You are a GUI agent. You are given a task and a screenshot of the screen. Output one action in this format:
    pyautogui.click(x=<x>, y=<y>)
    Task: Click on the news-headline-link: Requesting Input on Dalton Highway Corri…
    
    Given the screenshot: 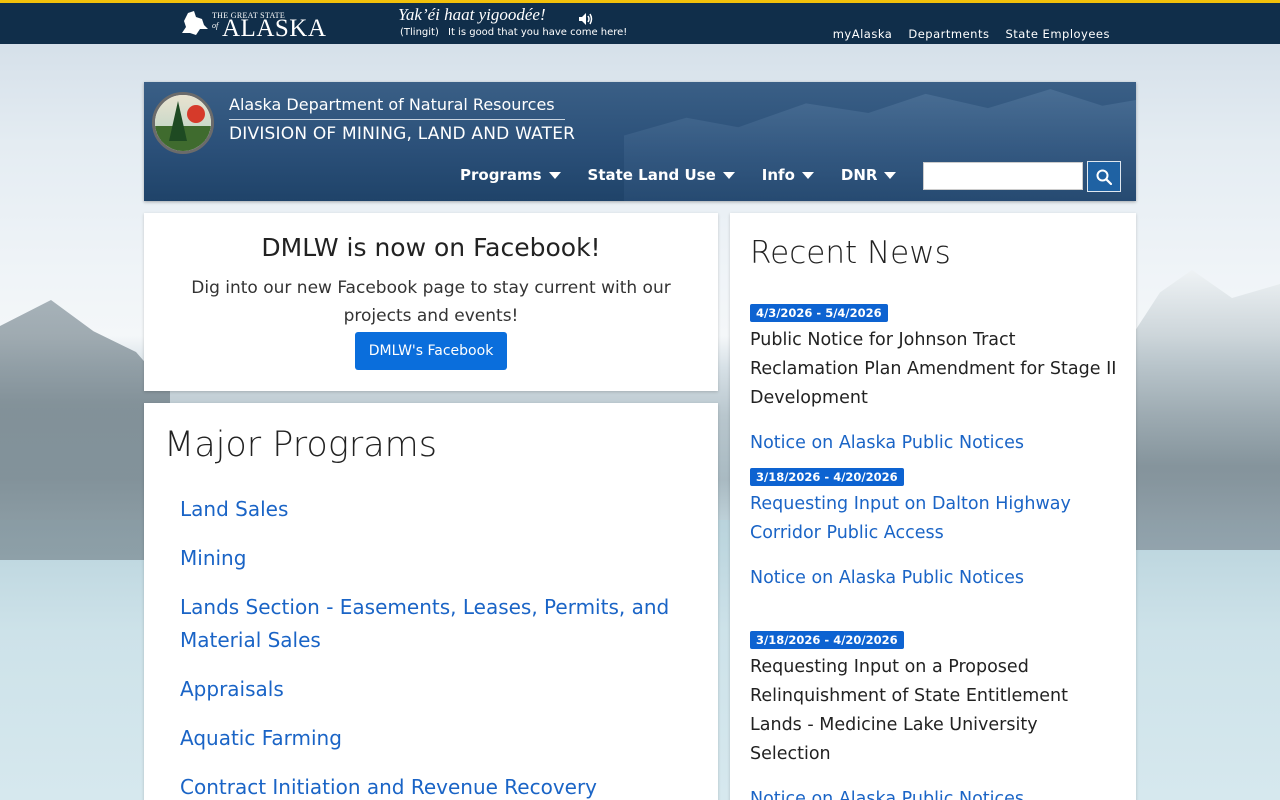 What is the action you would take?
    pyautogui.click(x=935, y=519)
    